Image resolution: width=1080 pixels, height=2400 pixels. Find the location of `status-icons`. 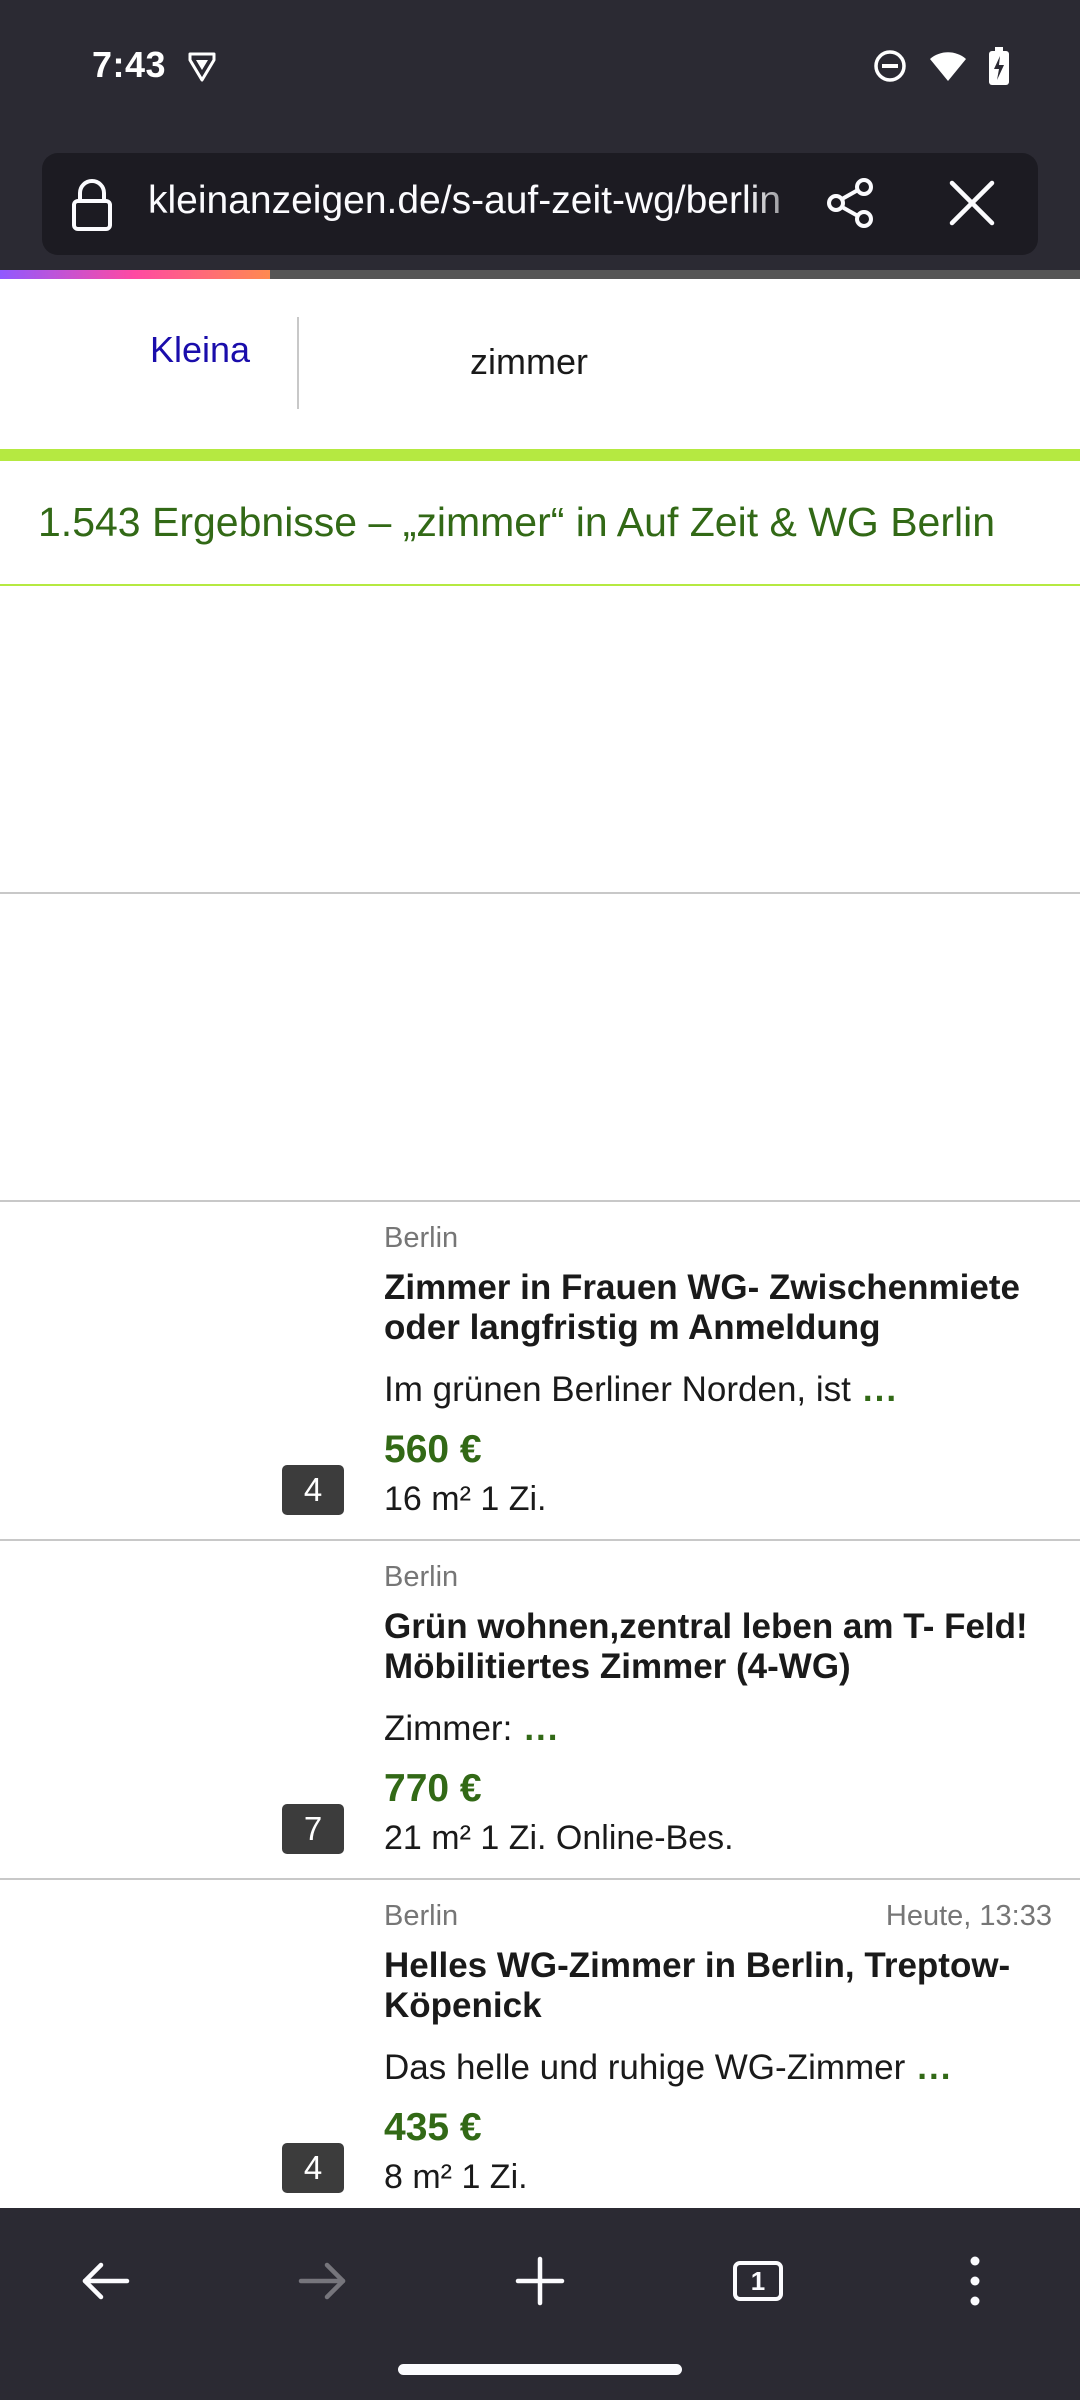

status-icons is located at coordinates (941, 66).